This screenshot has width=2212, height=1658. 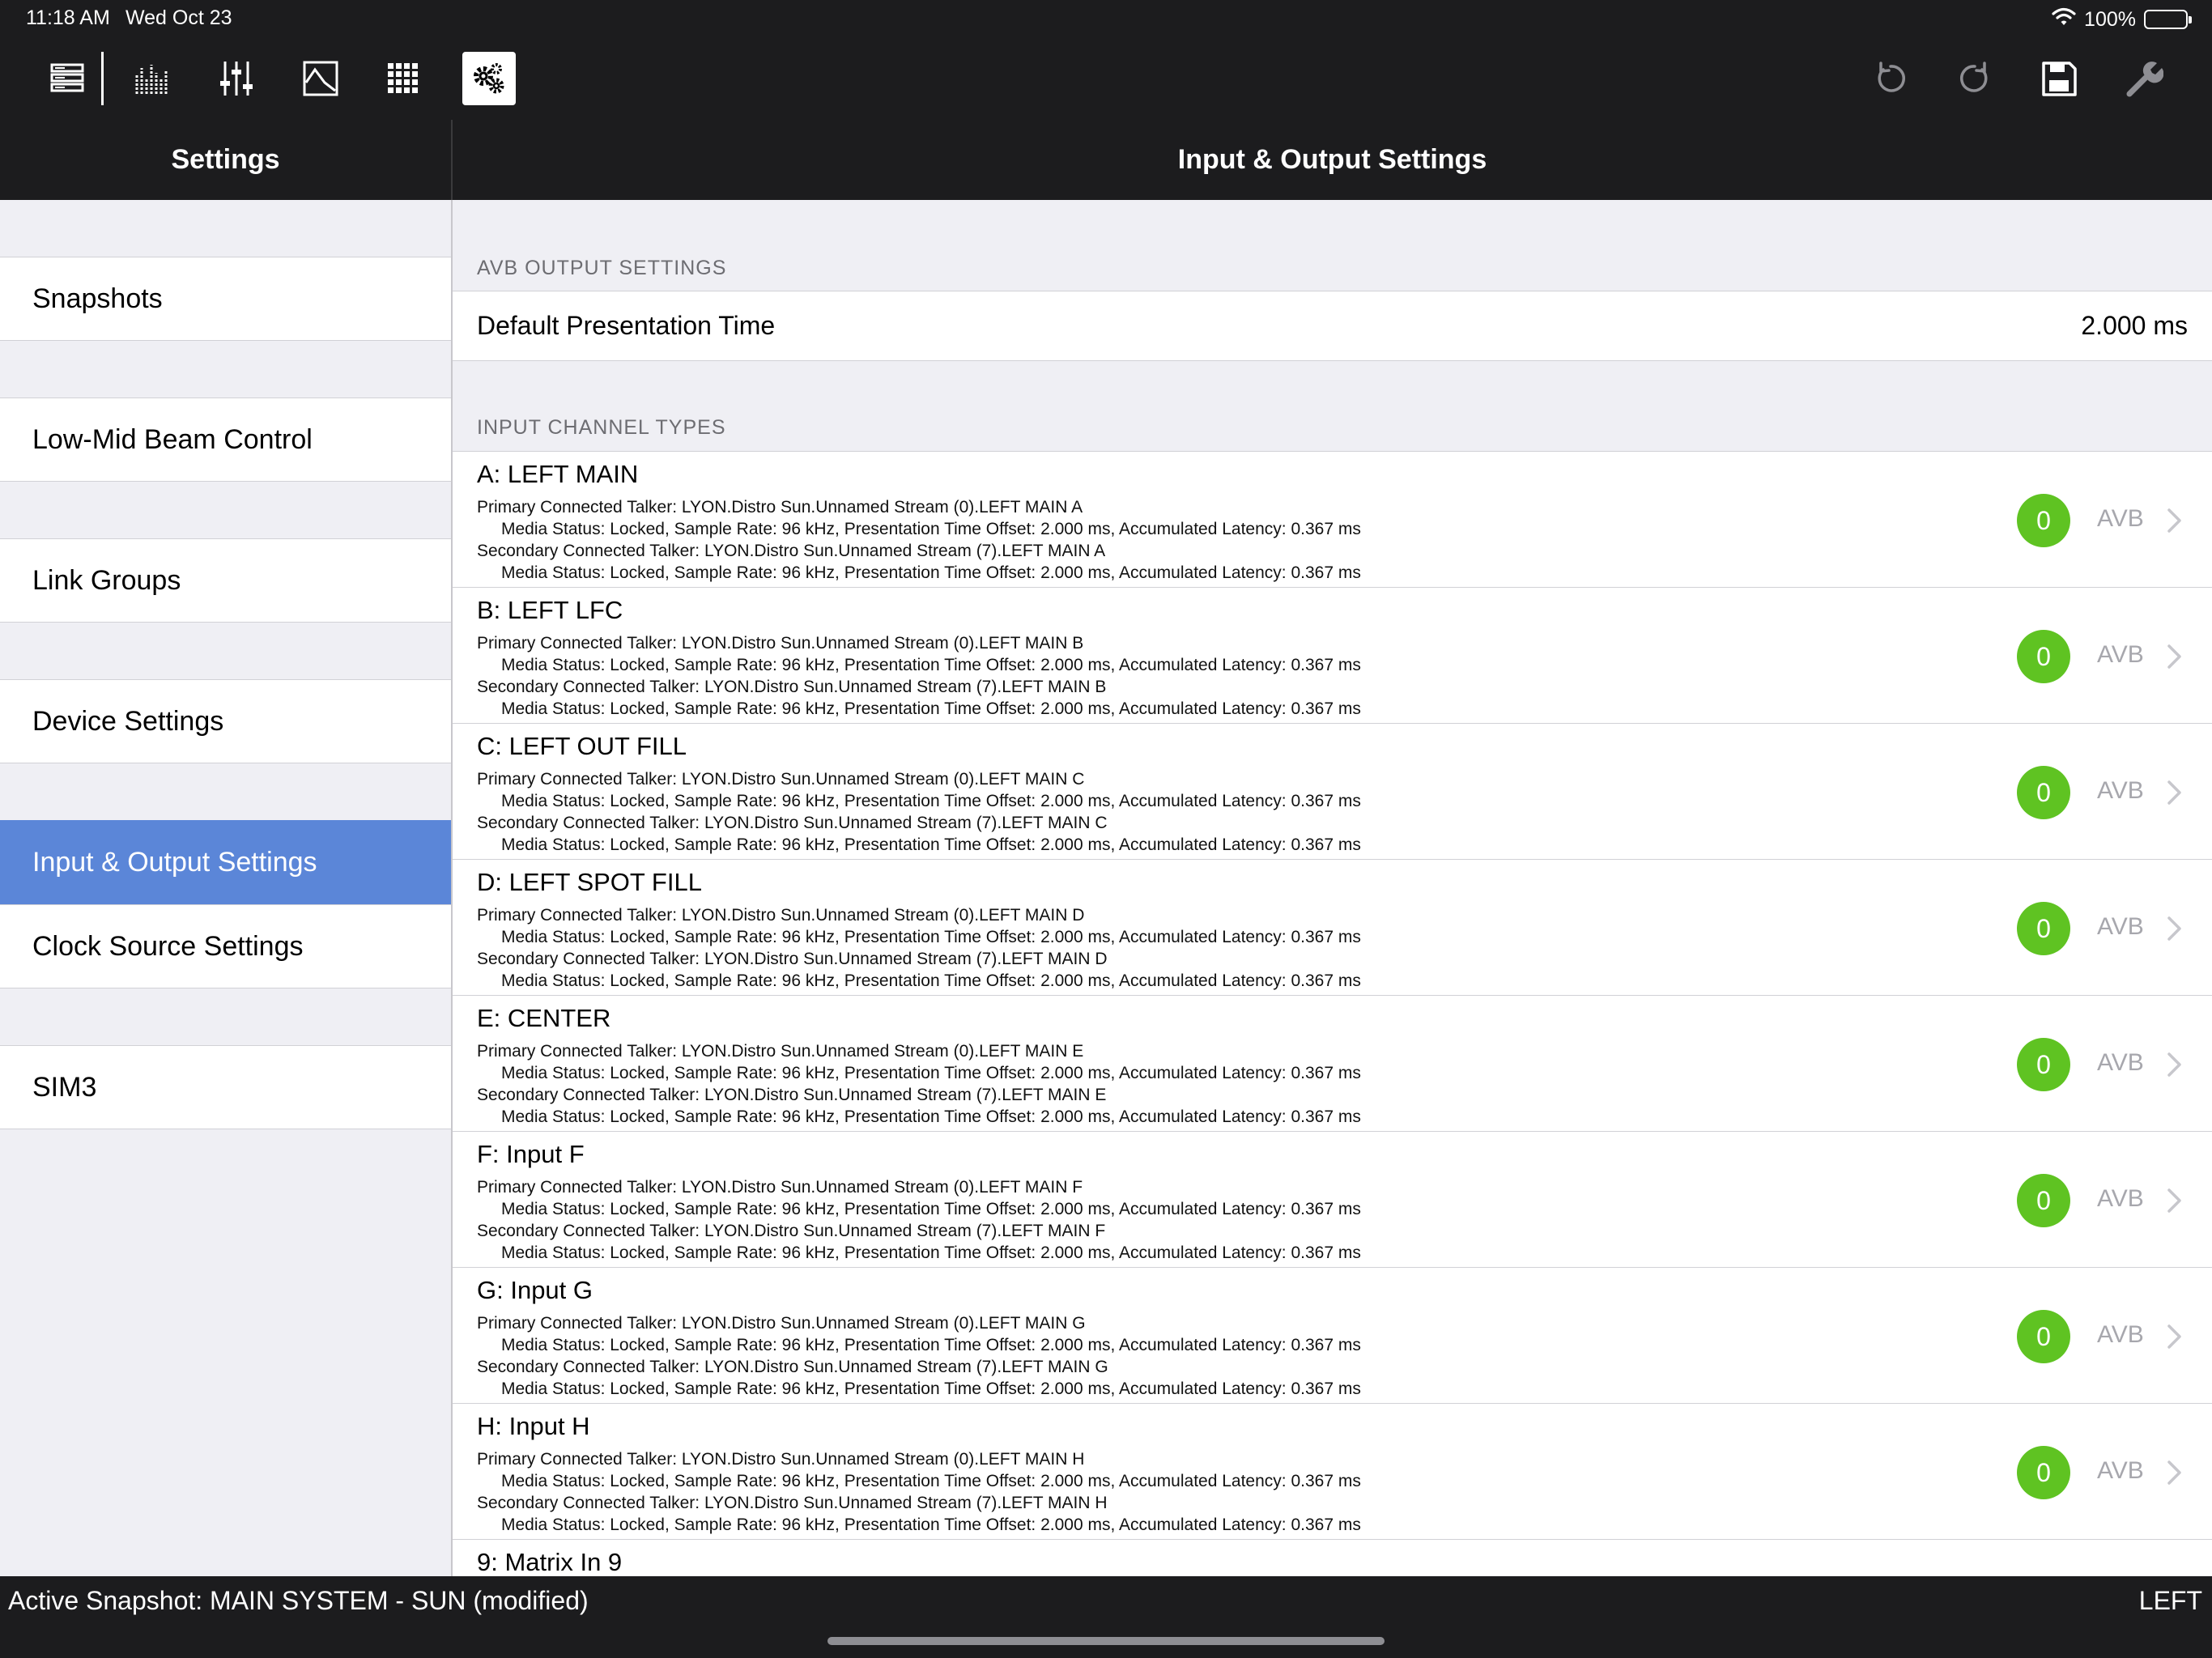 I want to click on toolbar-divider, so click(x=103, y=78).